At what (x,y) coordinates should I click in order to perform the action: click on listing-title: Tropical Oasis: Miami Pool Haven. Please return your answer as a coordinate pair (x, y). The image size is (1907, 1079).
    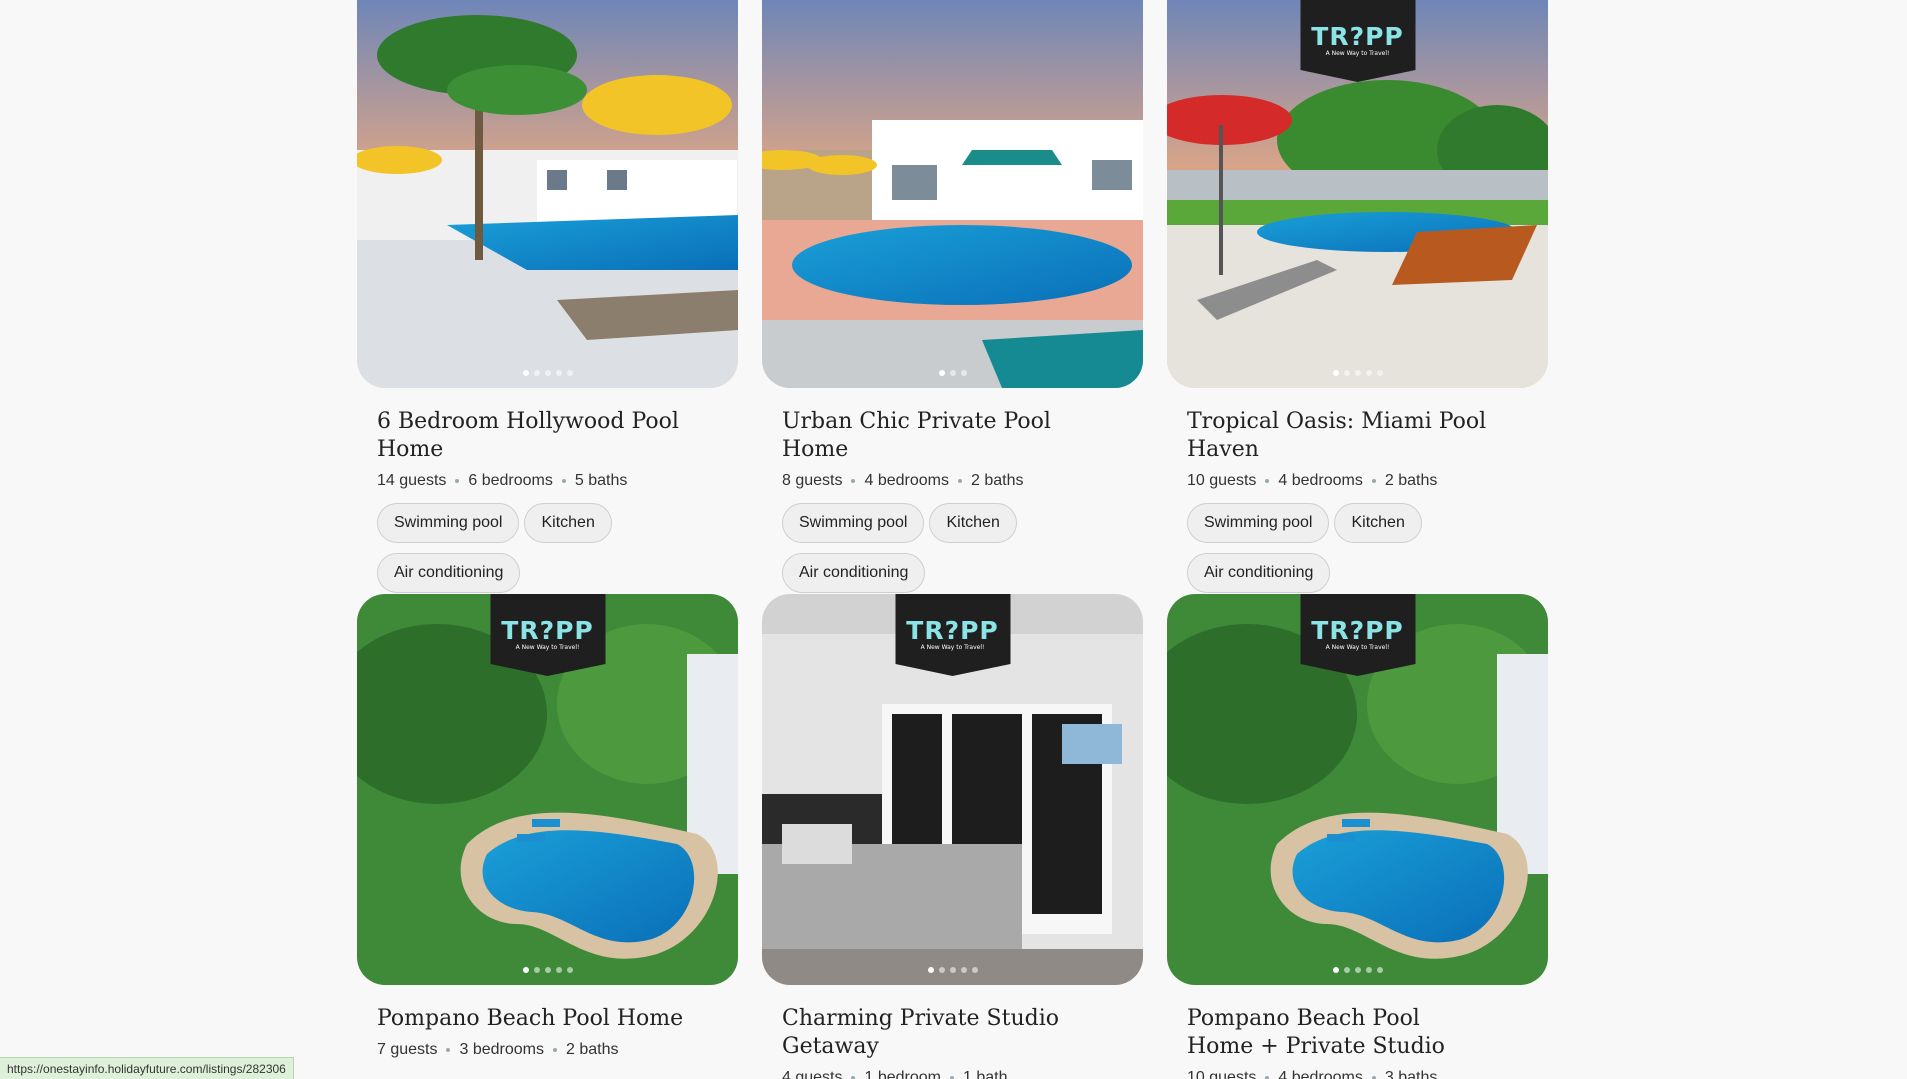
    Looking at the image, I should click on (1357, 436).